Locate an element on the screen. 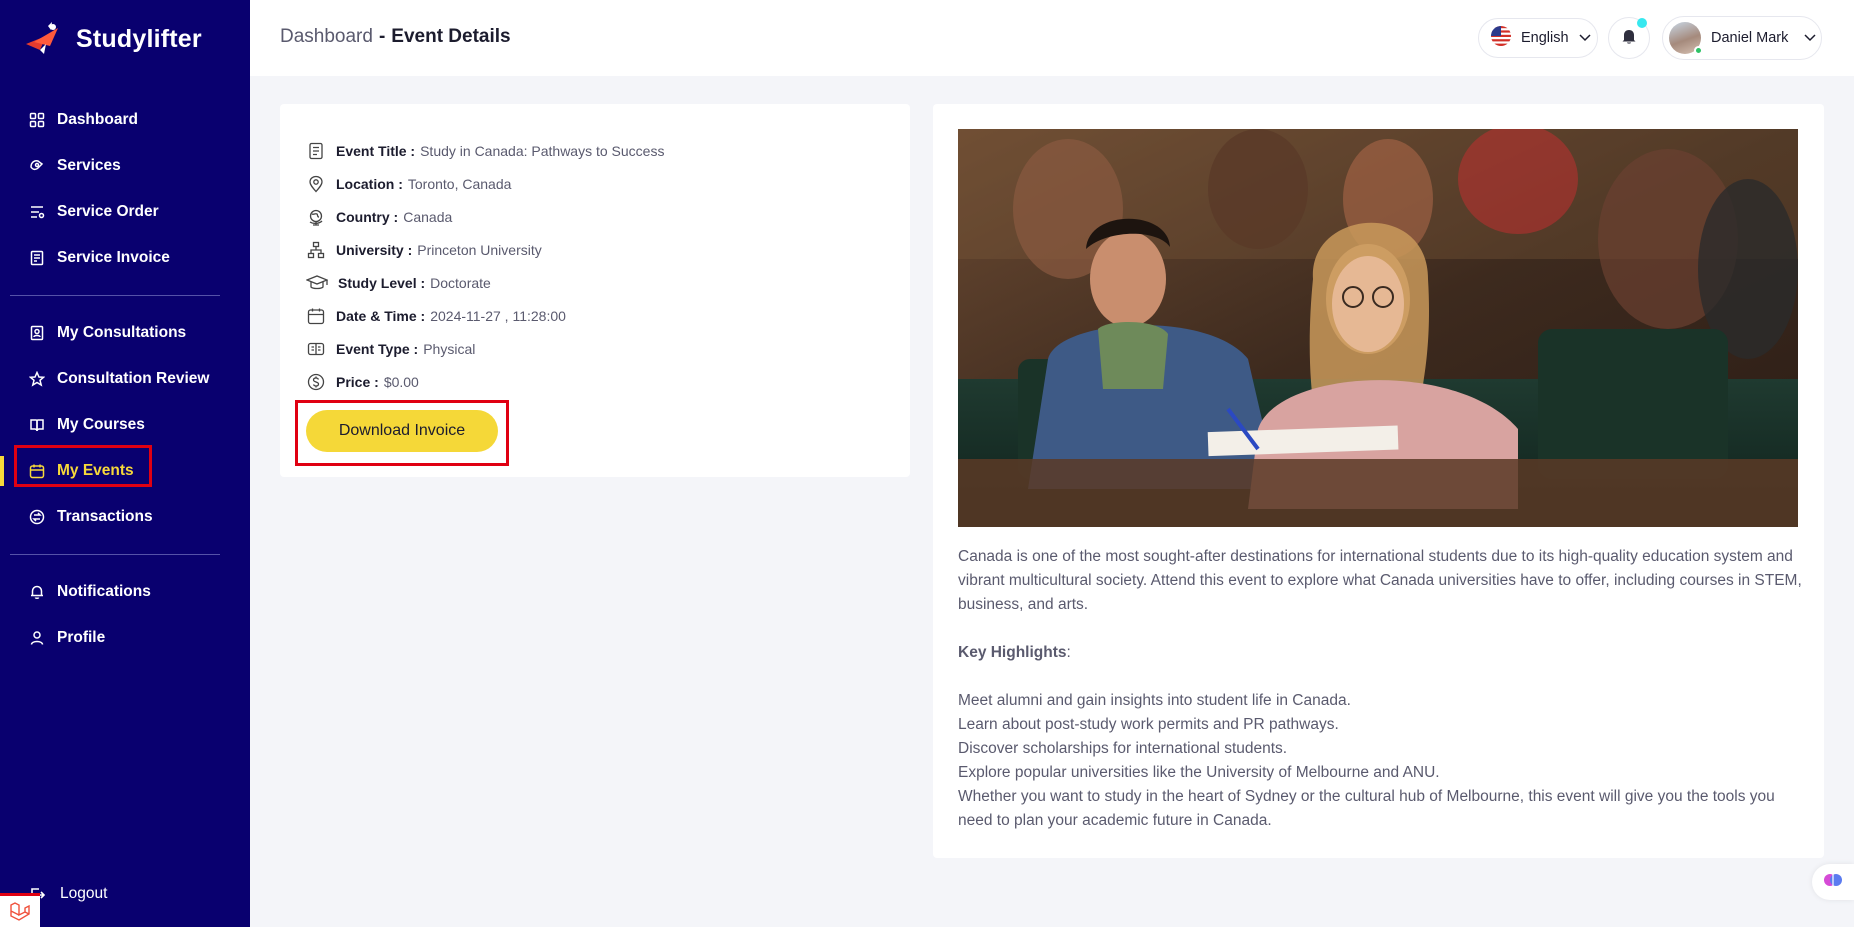 Image resolution: width=1854 pixels, height=927 pixels. sidebar-item-service-invoice: Service Invoice is located at coordinates (125, 258).